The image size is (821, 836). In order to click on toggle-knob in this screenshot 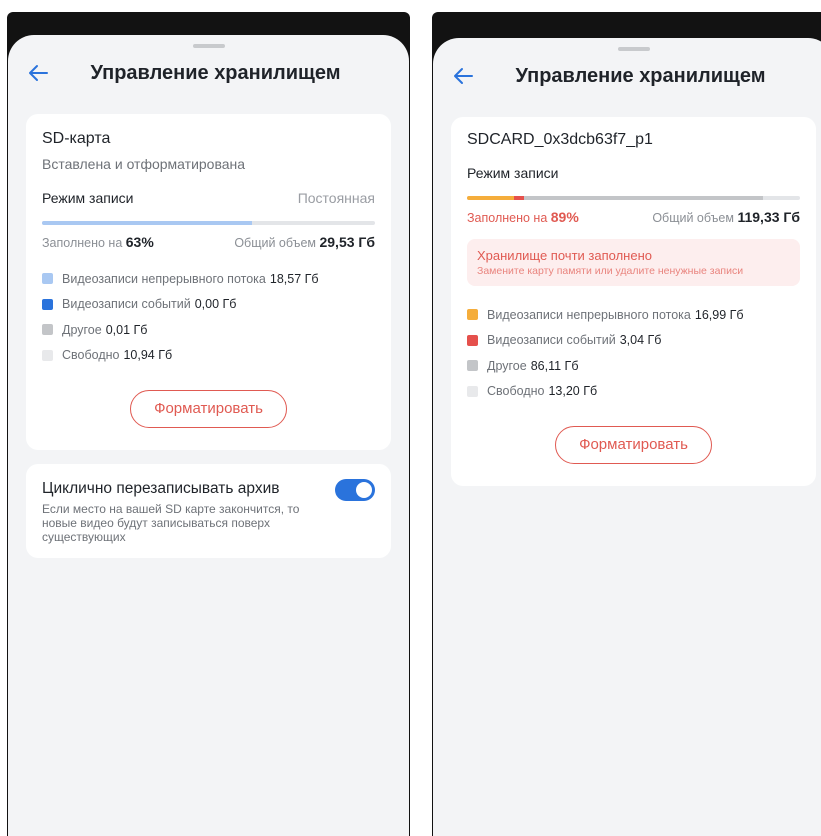, I will do `click(364, 490)`.